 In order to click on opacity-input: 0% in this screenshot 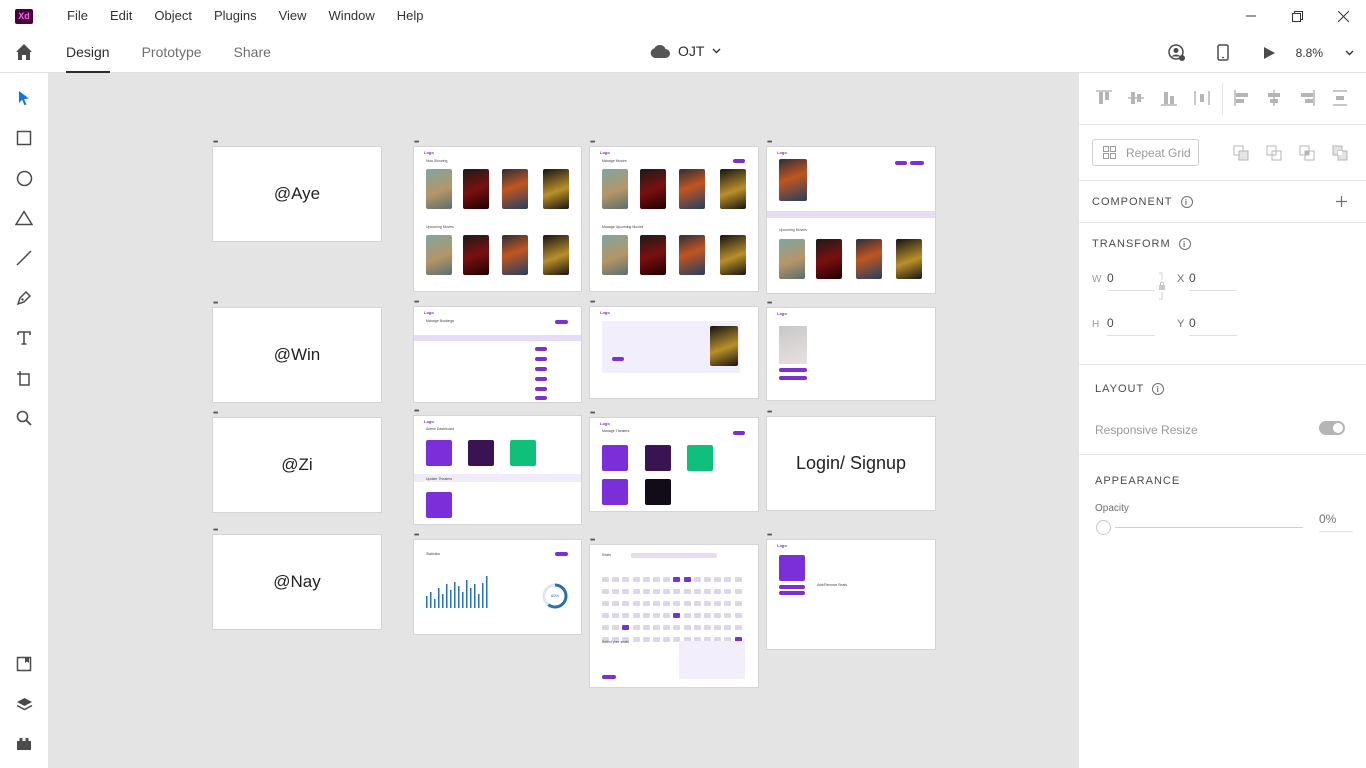, I will do `click(1336, 522)`.